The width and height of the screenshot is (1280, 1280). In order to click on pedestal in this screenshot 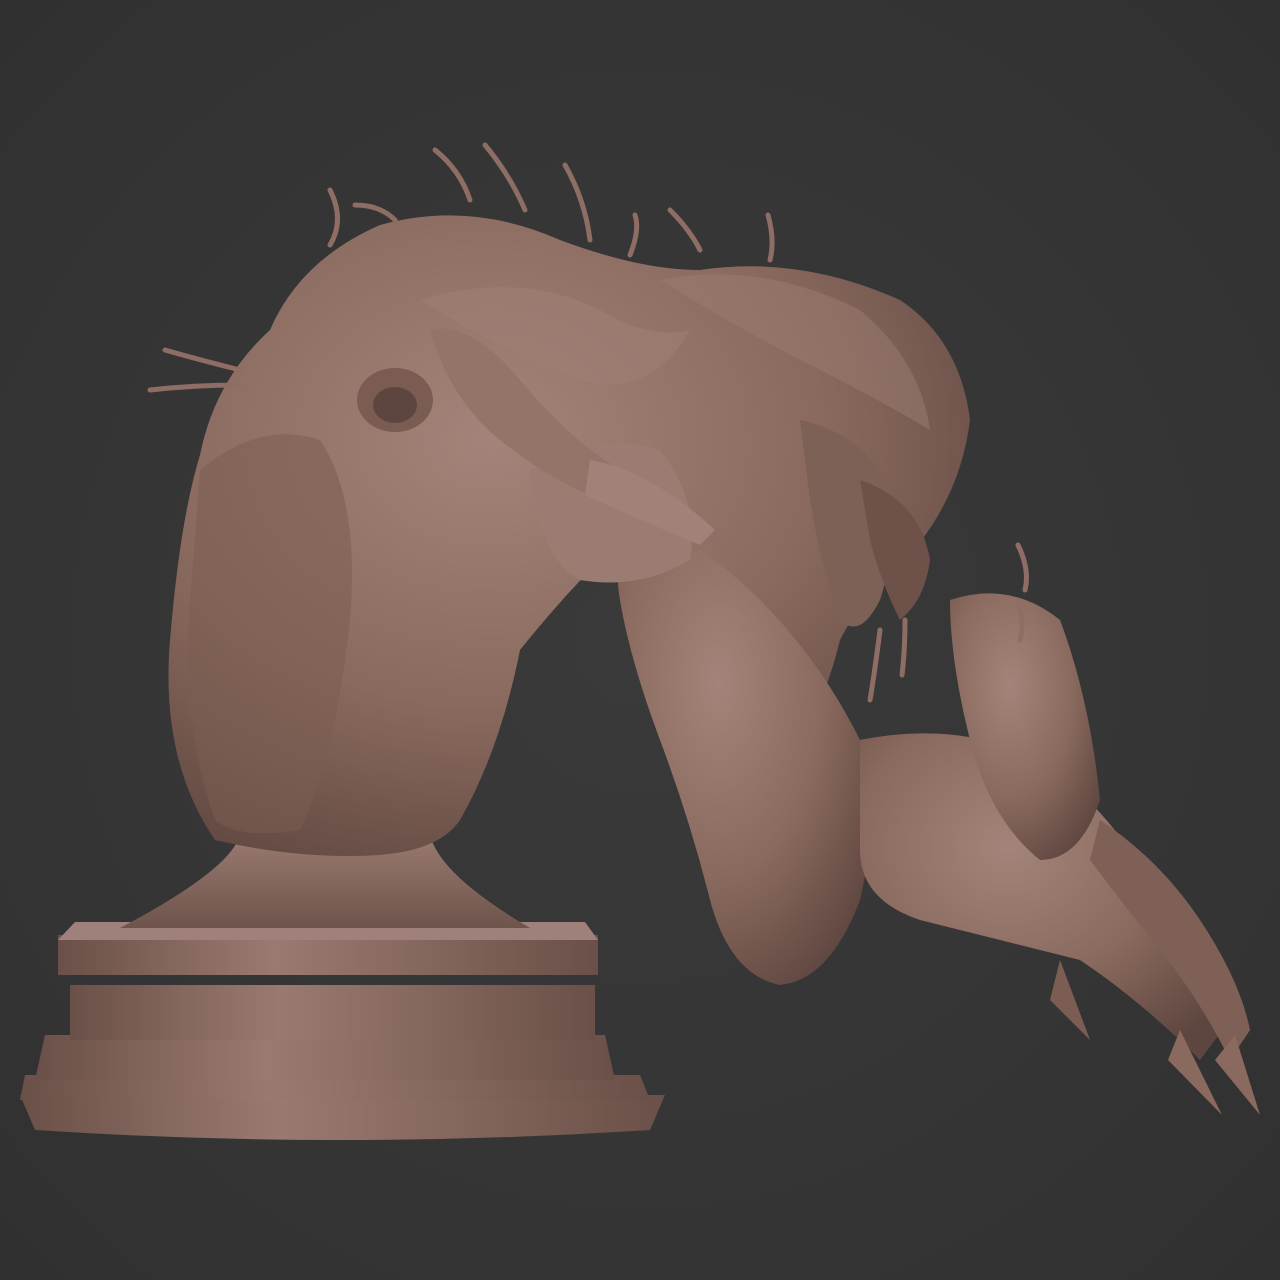, I will do `click(342, 987)`.